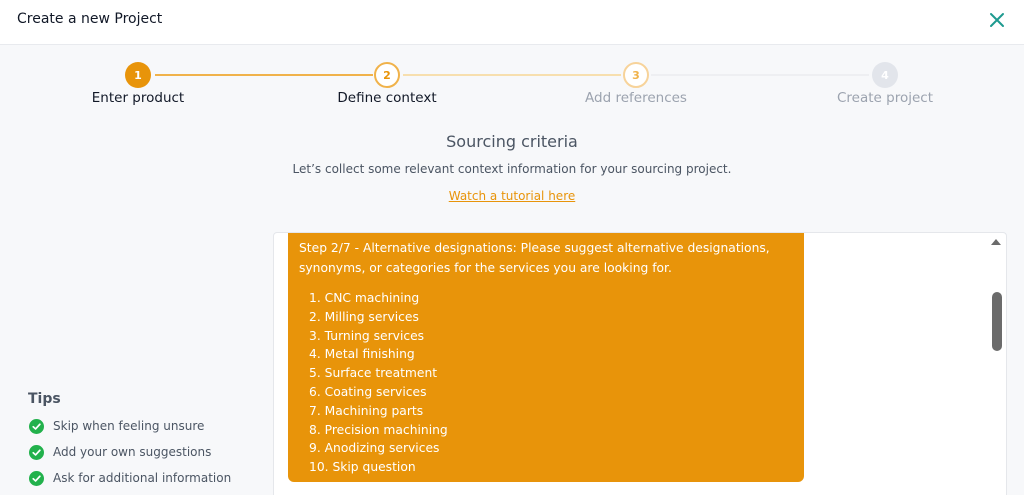 This screenshot has height=495, width=1024. Describe the element at coordinates (362, 467) in the screenshot. I see `suggestion-item: 10. Skip question` at that location.